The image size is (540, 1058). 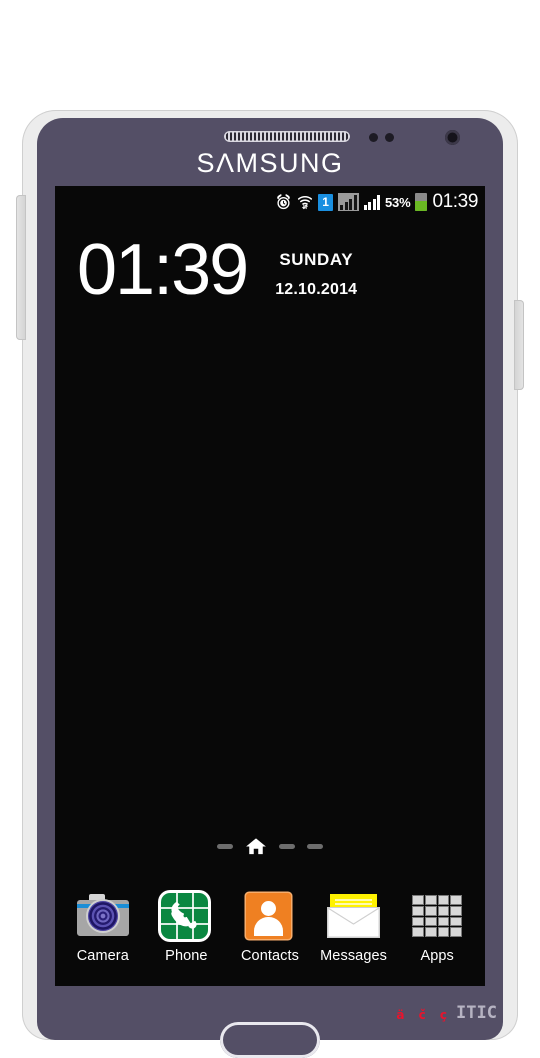 What do you see at coordinates (270, 270) in the screenshot?
I see `lockscreen-clock-widget: 01:39 SUNDAY 12.10.2014` at bounding box center [270, 270].